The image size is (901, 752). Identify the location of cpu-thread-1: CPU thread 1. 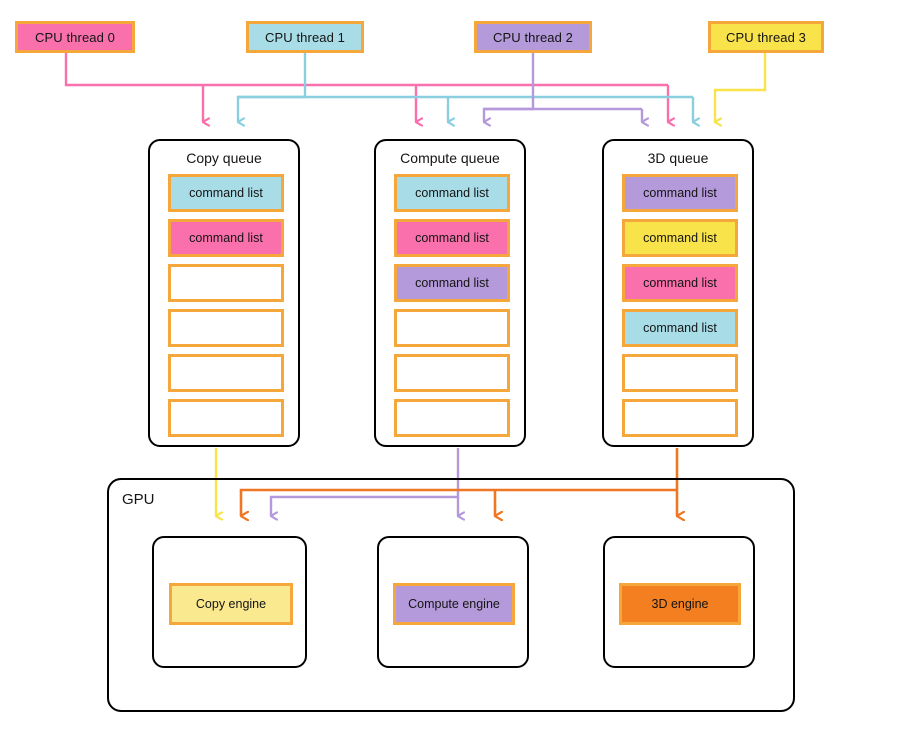
(305, 37).